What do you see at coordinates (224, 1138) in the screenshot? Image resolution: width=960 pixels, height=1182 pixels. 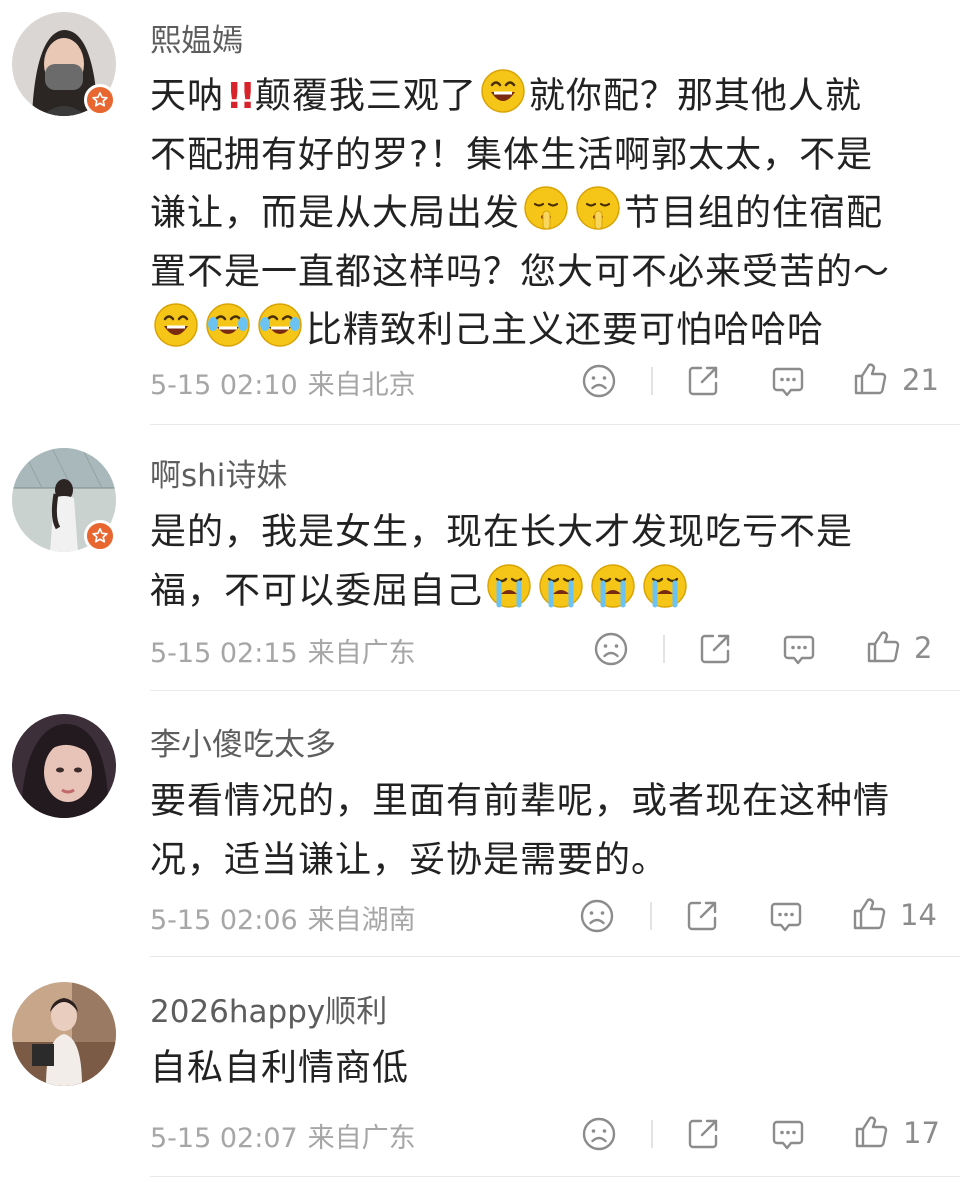 I see `timestamp: 5-15 02:07` at bounding box center [224, 1138].